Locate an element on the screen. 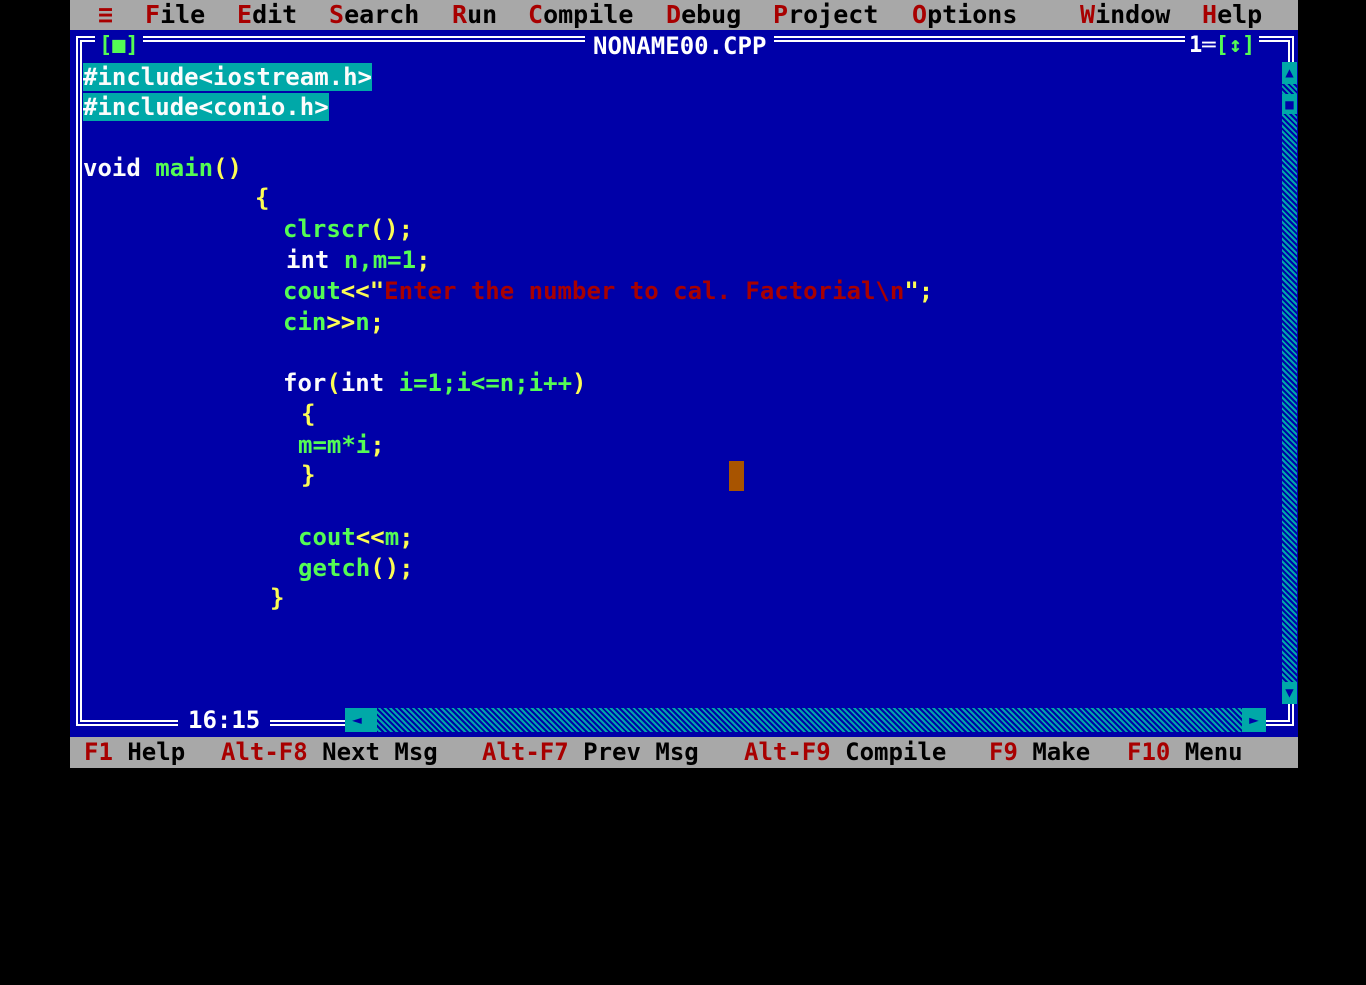  keyword-int: int is located at coordinates (308, 260).